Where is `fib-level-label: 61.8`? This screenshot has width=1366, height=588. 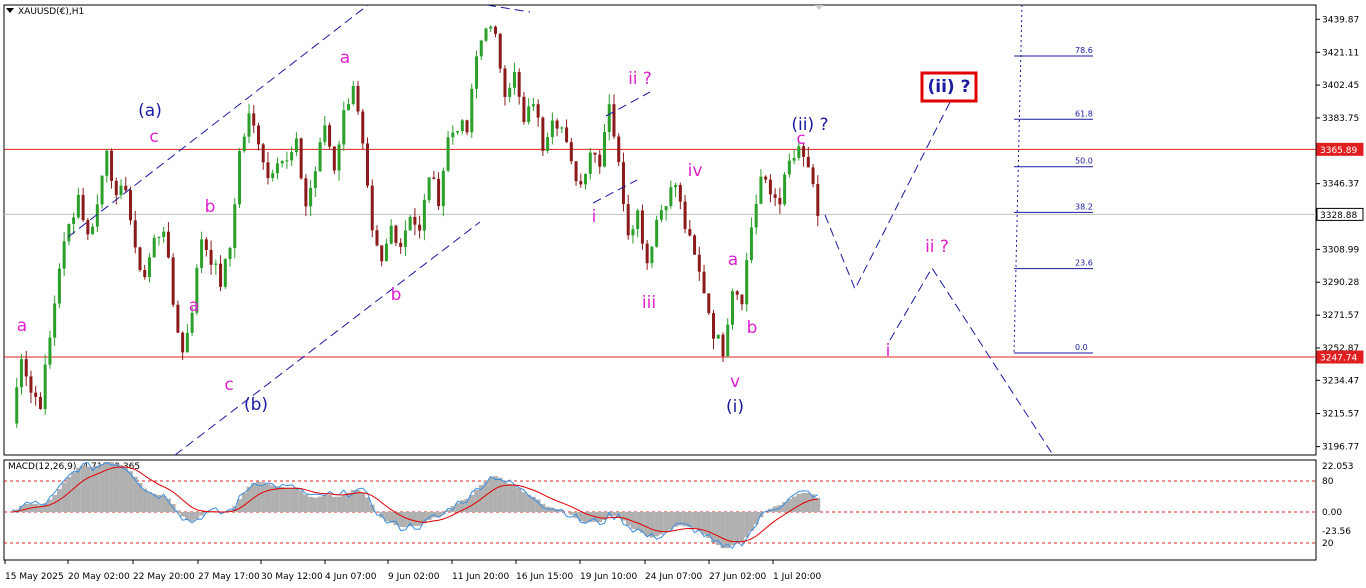 fib-level-label: 61.8 is located at coordinates (1084, 113).